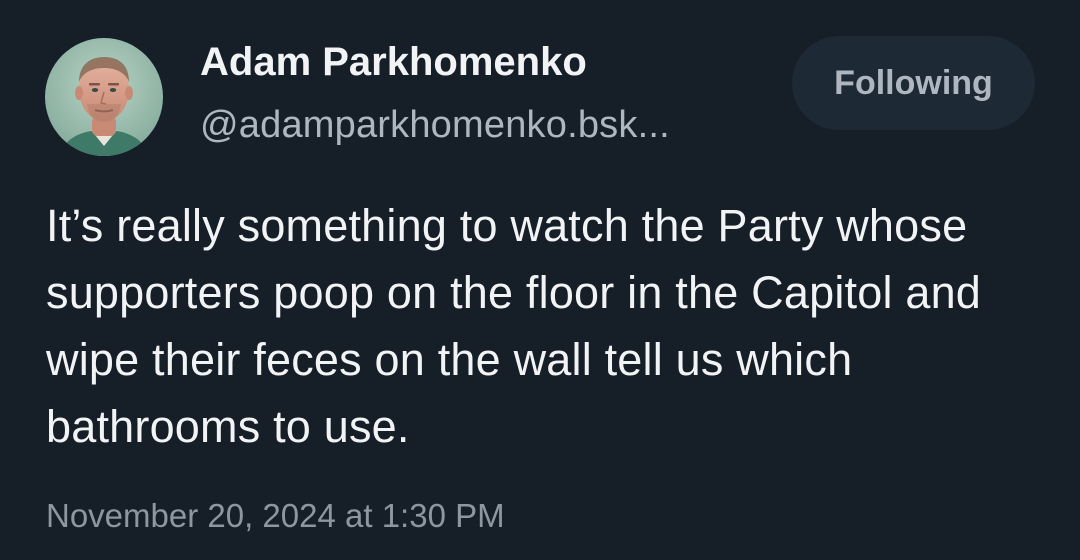  What do you see at coordinates (913, 83) in the screenshot?
I see `following-button: Following` at bounding box center [913, 83].